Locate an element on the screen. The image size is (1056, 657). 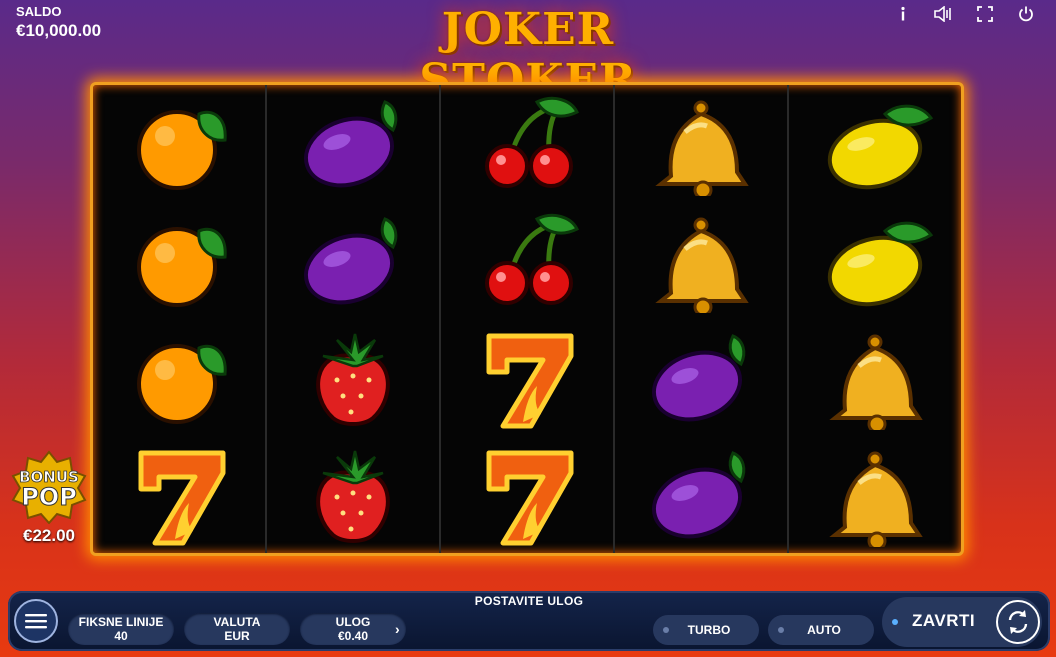
reel-1-row-1-symbol is located at coordinates (179, 143).